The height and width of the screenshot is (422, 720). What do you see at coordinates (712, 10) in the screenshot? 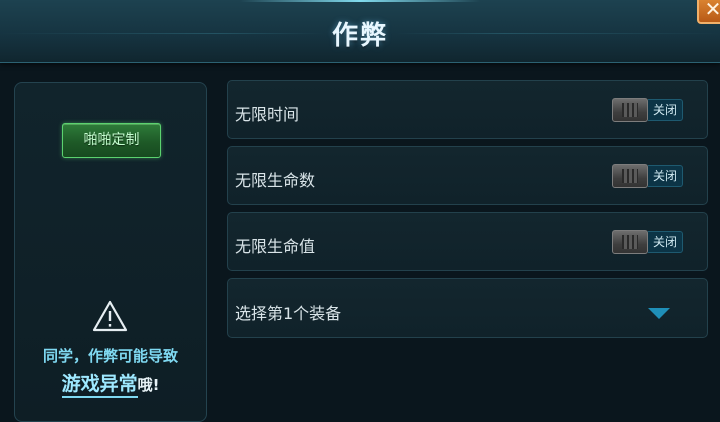
I see `close-icon: ✕` at bounding box center [712, 10].